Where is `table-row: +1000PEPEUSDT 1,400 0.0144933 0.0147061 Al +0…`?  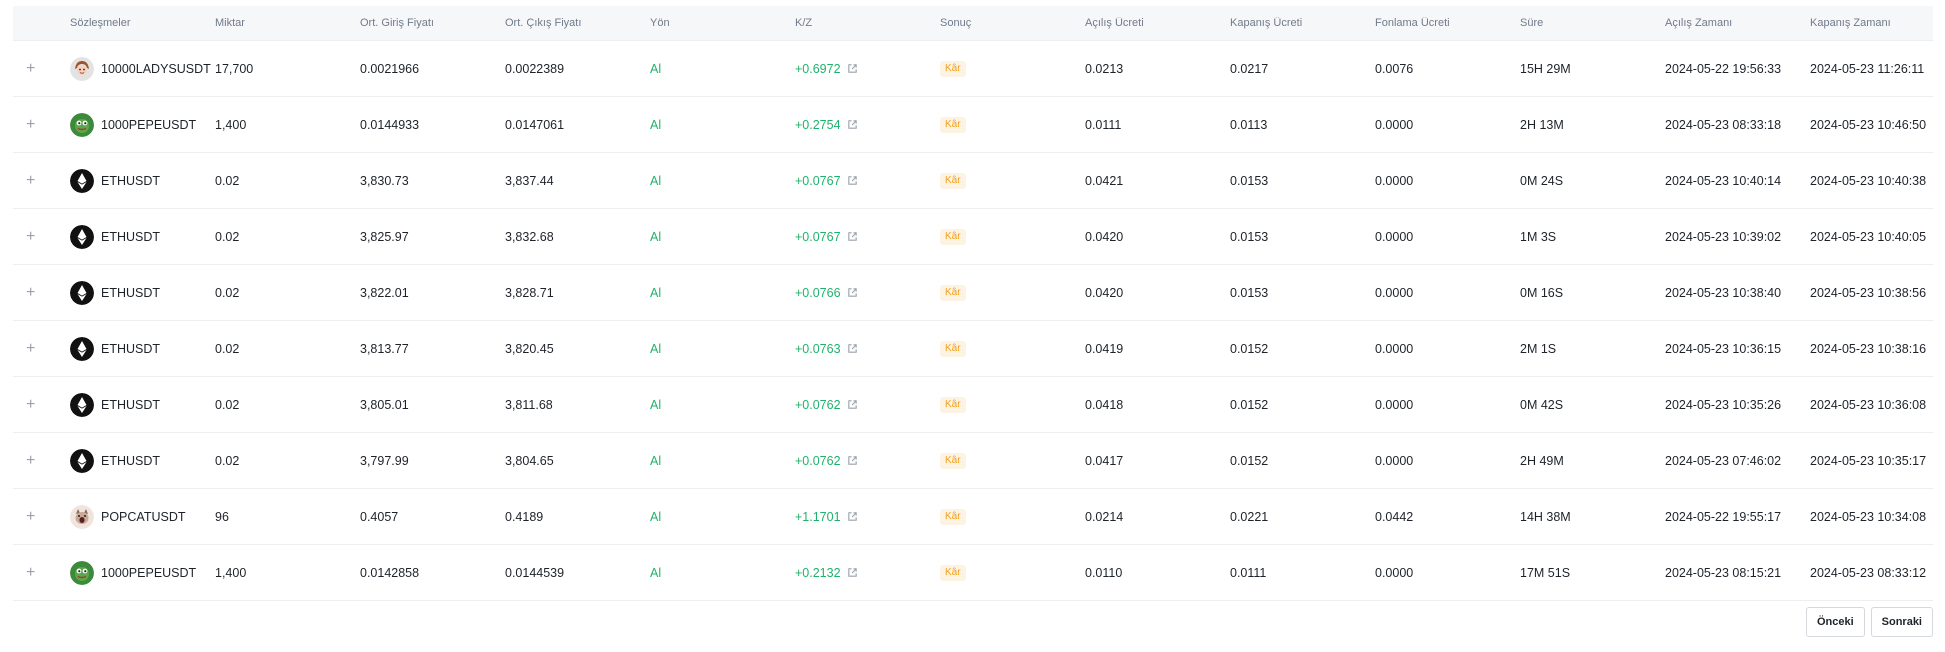
table-row: +1000PEPEUSDT 1,400 0.0144933 0.0147061 Al +0… is located at coordinates (973, 125).